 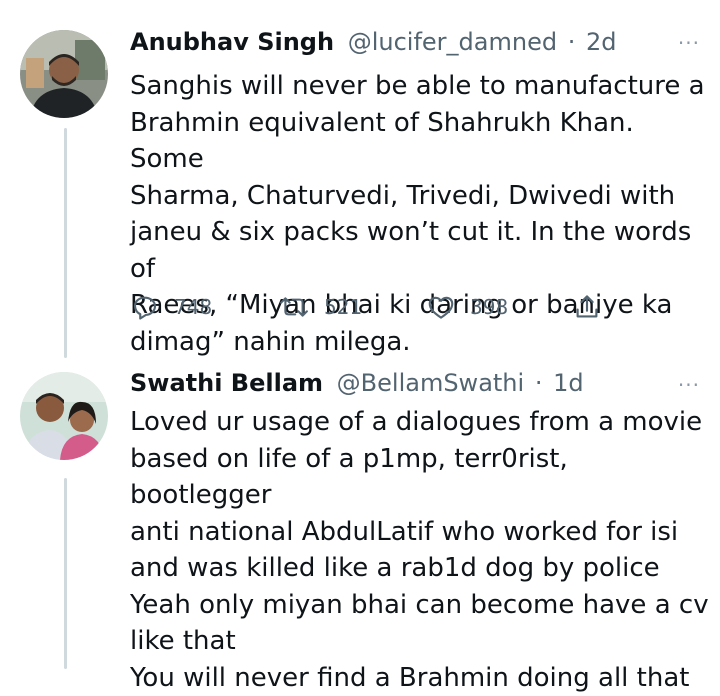 I want to click on retweet-button: 521, so click(x=320, y=307).